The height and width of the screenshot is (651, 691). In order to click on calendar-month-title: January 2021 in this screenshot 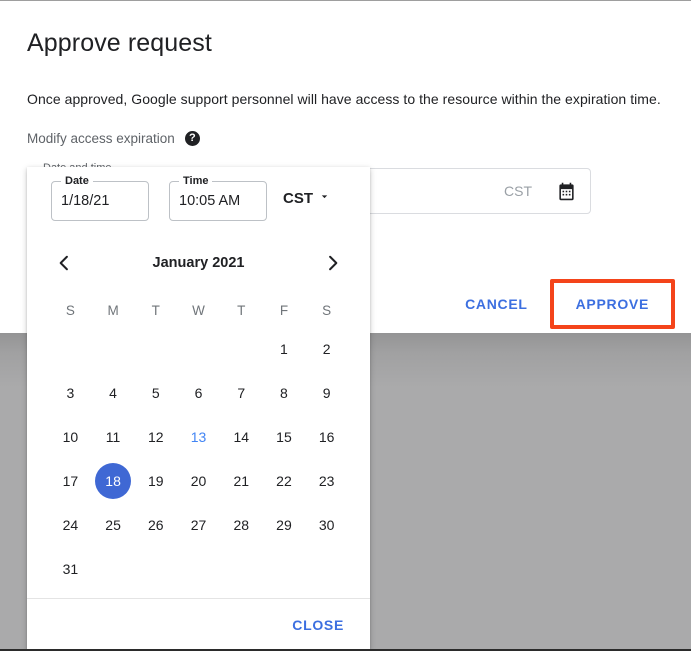, I will do `click(198, 263)`.